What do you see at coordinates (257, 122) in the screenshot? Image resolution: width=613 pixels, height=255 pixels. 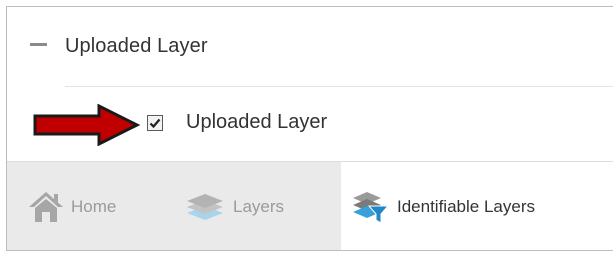 I see `layer-label: Uploaded Layer` at bounding box center [257, 122].